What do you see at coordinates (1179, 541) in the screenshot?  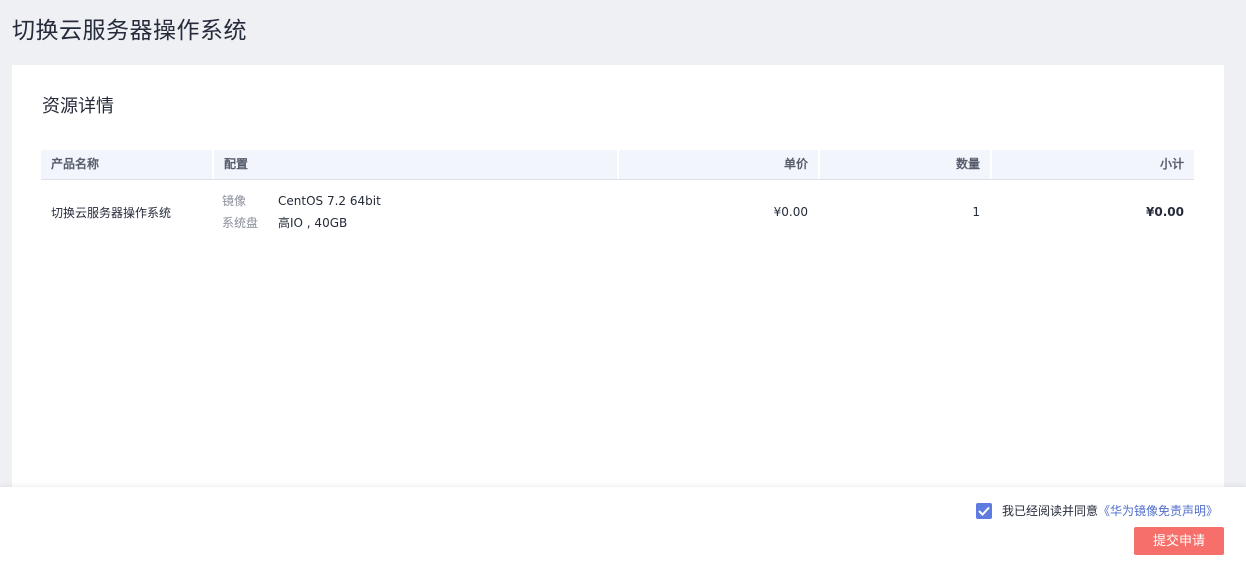 I see `submit-button: 提交申请` at bounding box center [1179, 541].